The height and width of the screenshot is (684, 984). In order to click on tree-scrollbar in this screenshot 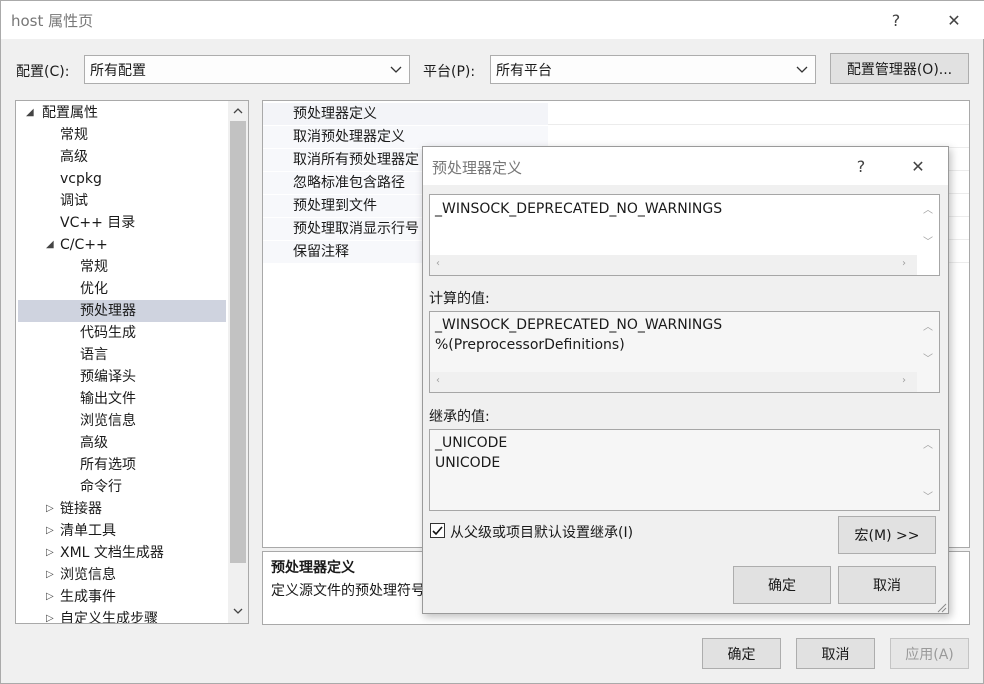, I will do `click(238, 362)`.